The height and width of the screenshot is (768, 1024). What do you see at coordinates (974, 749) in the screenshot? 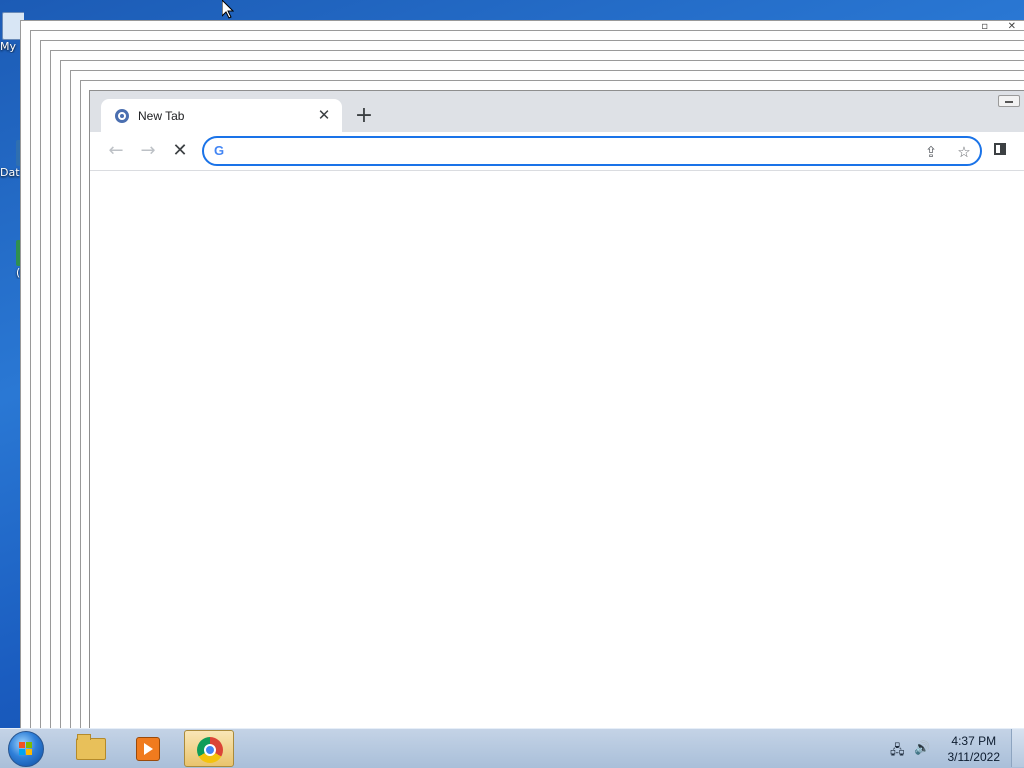
I see `clock: 4:37 PM 3/11/2022` at bounding box center [974, 749].